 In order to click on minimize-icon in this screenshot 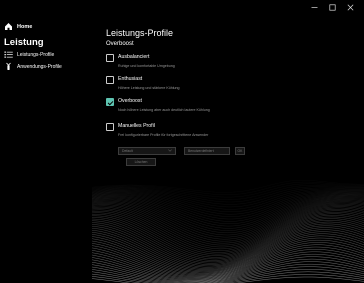, I will do `click(314, 7)`.